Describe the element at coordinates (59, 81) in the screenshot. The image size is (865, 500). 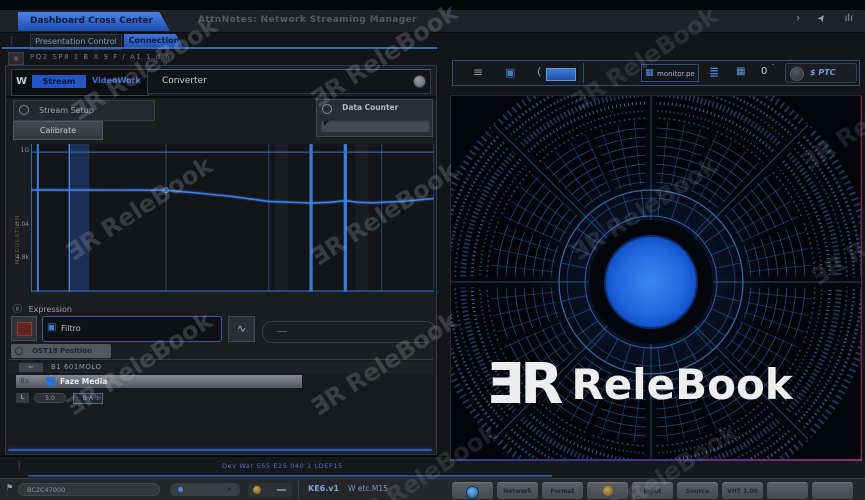
I see `stream-chip: Stream` at that location.